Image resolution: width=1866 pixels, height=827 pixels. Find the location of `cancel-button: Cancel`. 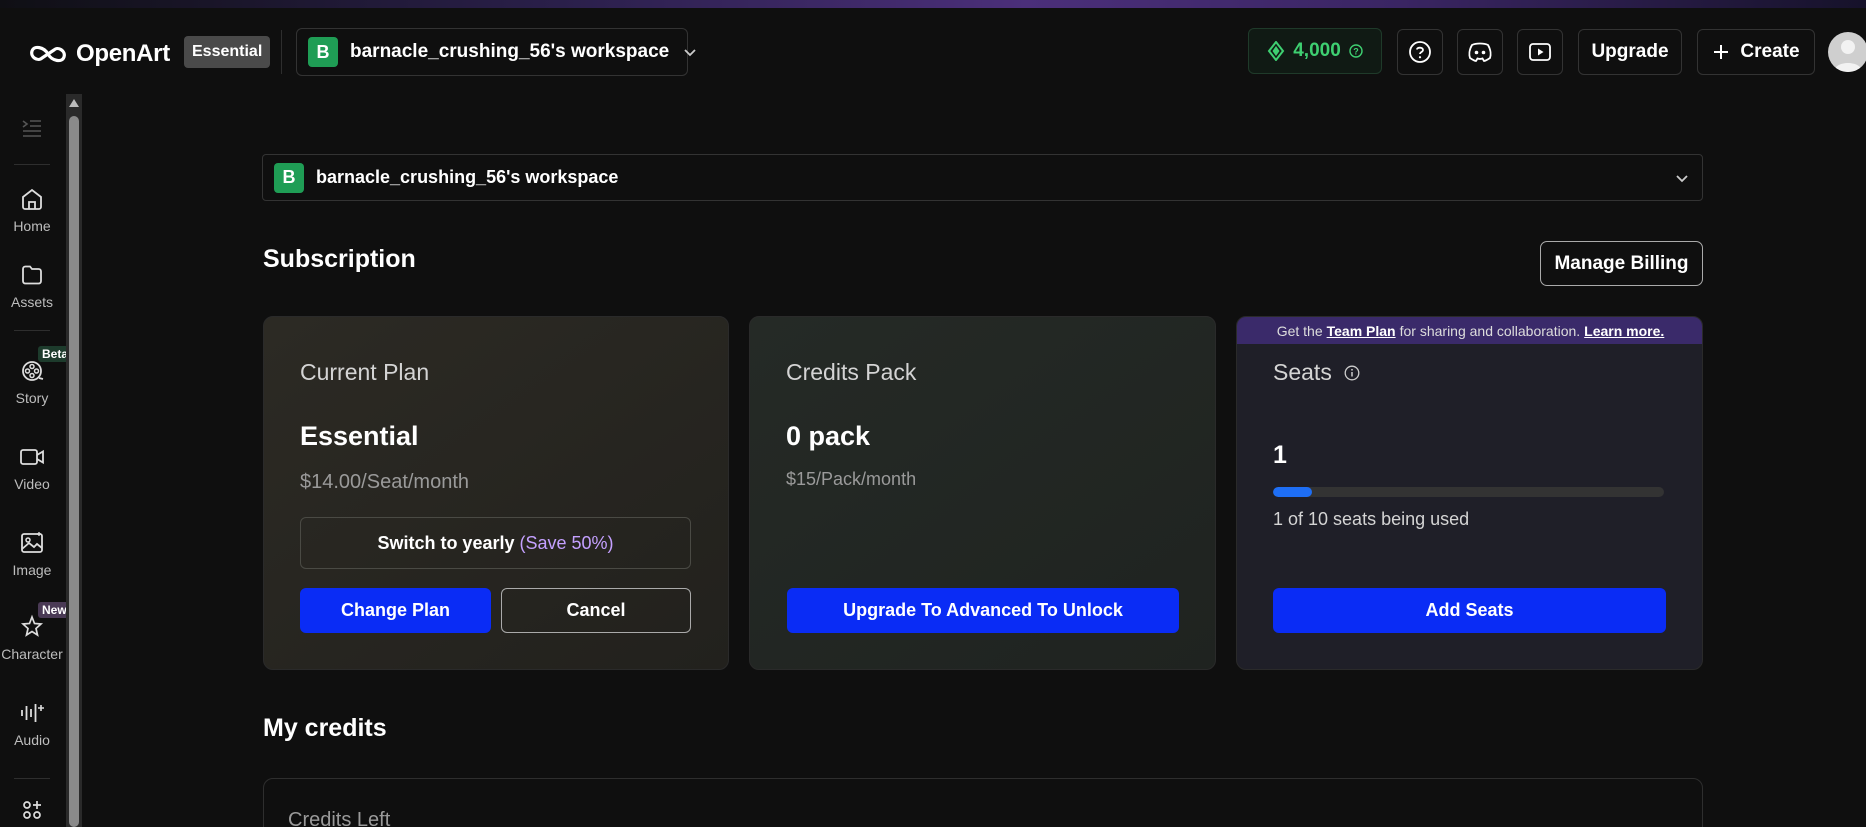

cancel-button: Cancel is located at coordinates (596, 610).